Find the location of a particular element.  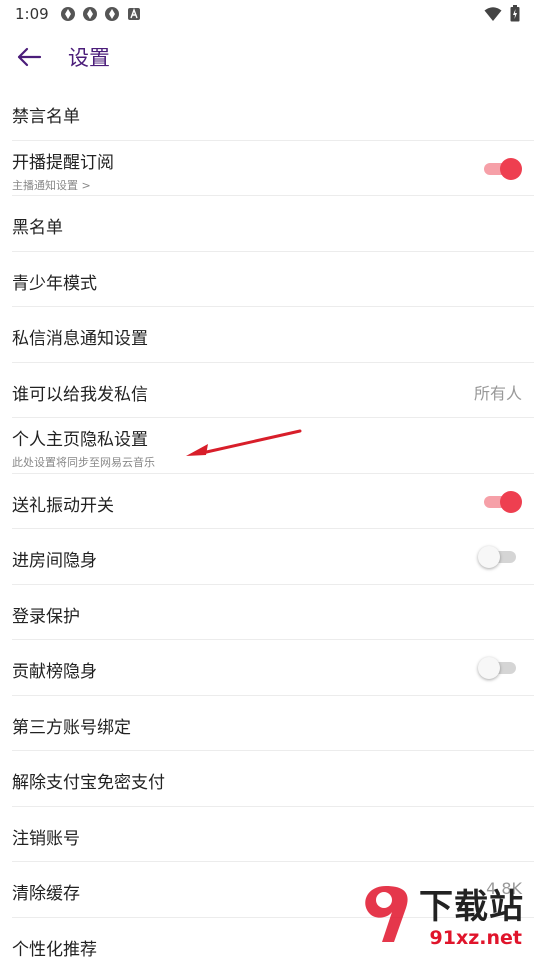

settings-item-label: 黑名单 is located at coordinates (37, 225).